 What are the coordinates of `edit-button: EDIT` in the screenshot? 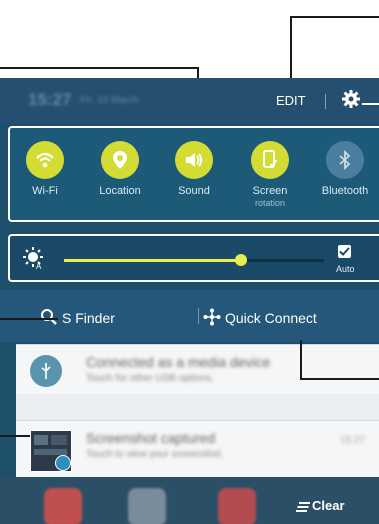 It's located at (291, 100).